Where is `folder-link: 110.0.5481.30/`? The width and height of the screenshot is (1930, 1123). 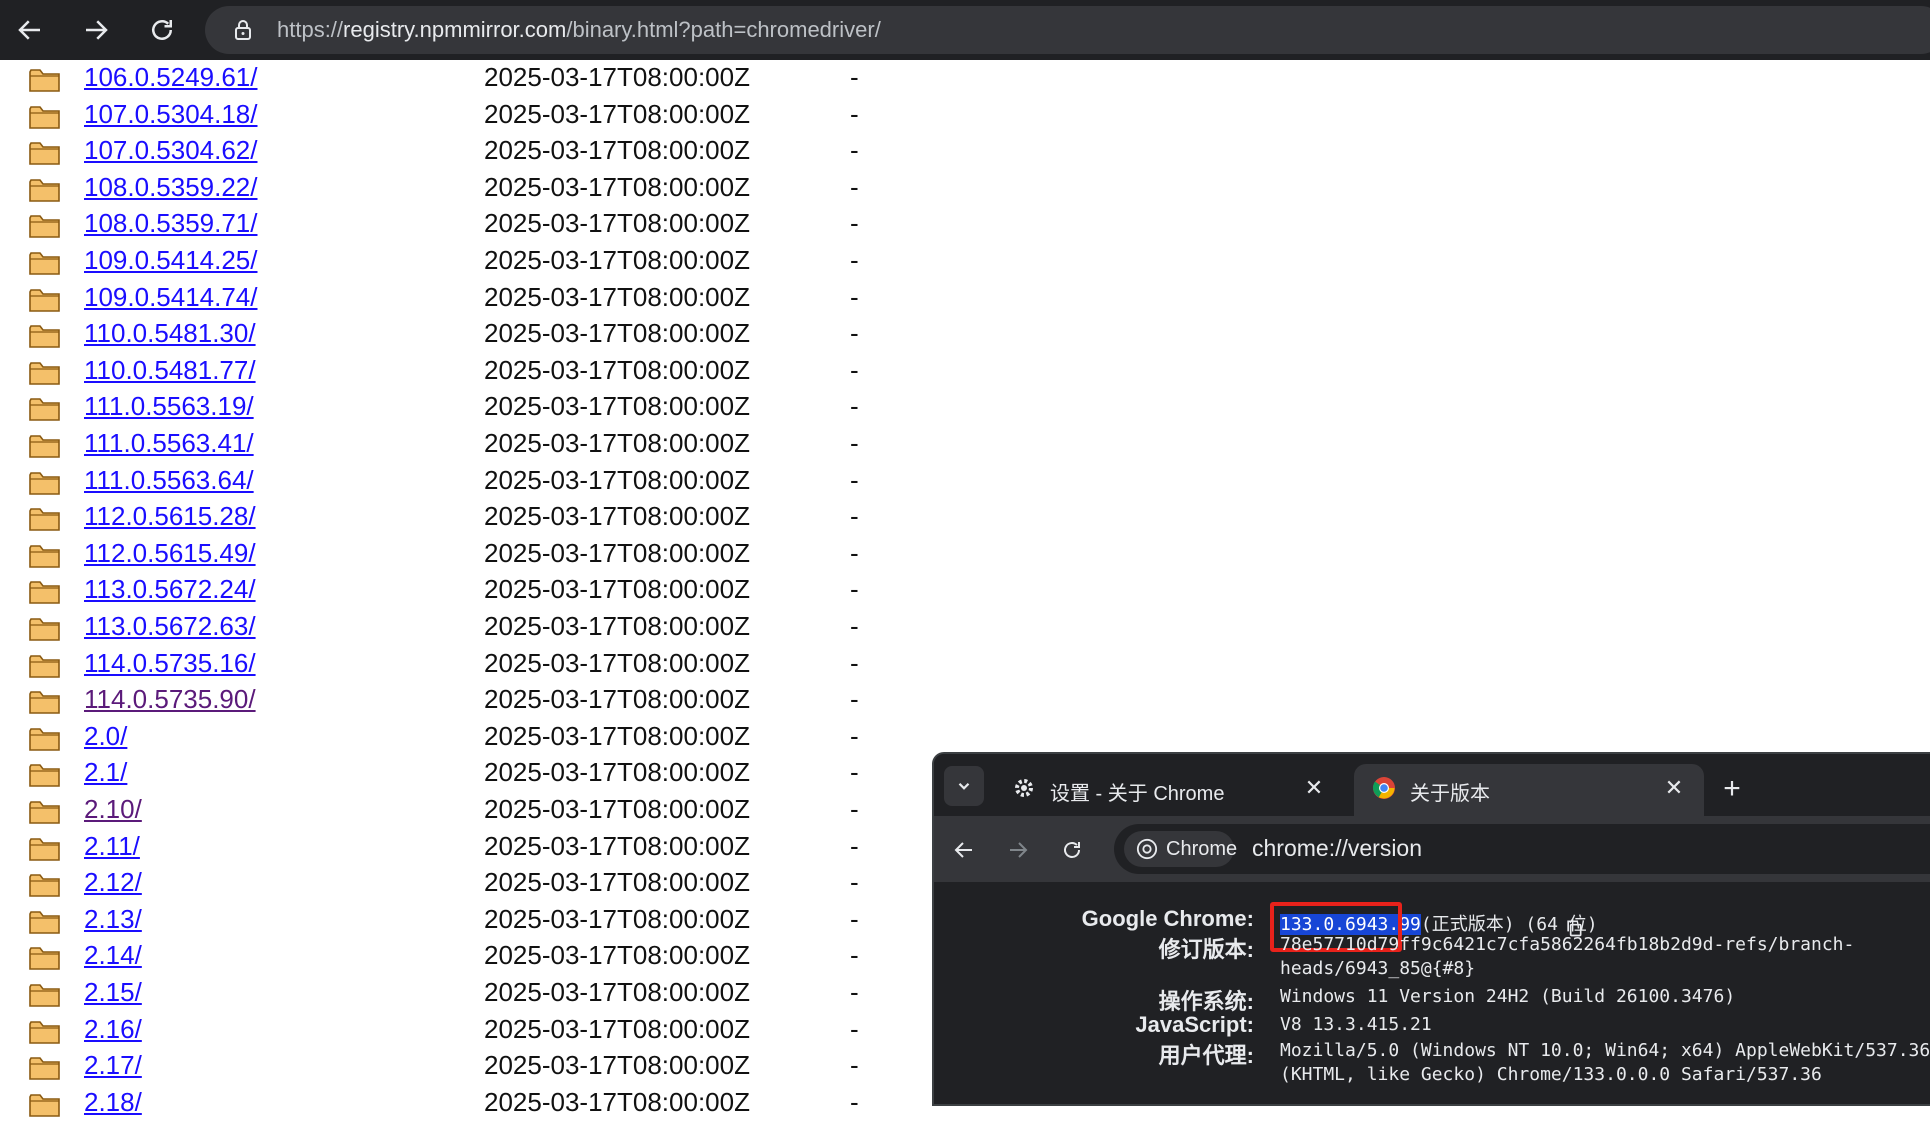
folder-link: 110.0.5481.30/ is located at coordinates (170, 333).